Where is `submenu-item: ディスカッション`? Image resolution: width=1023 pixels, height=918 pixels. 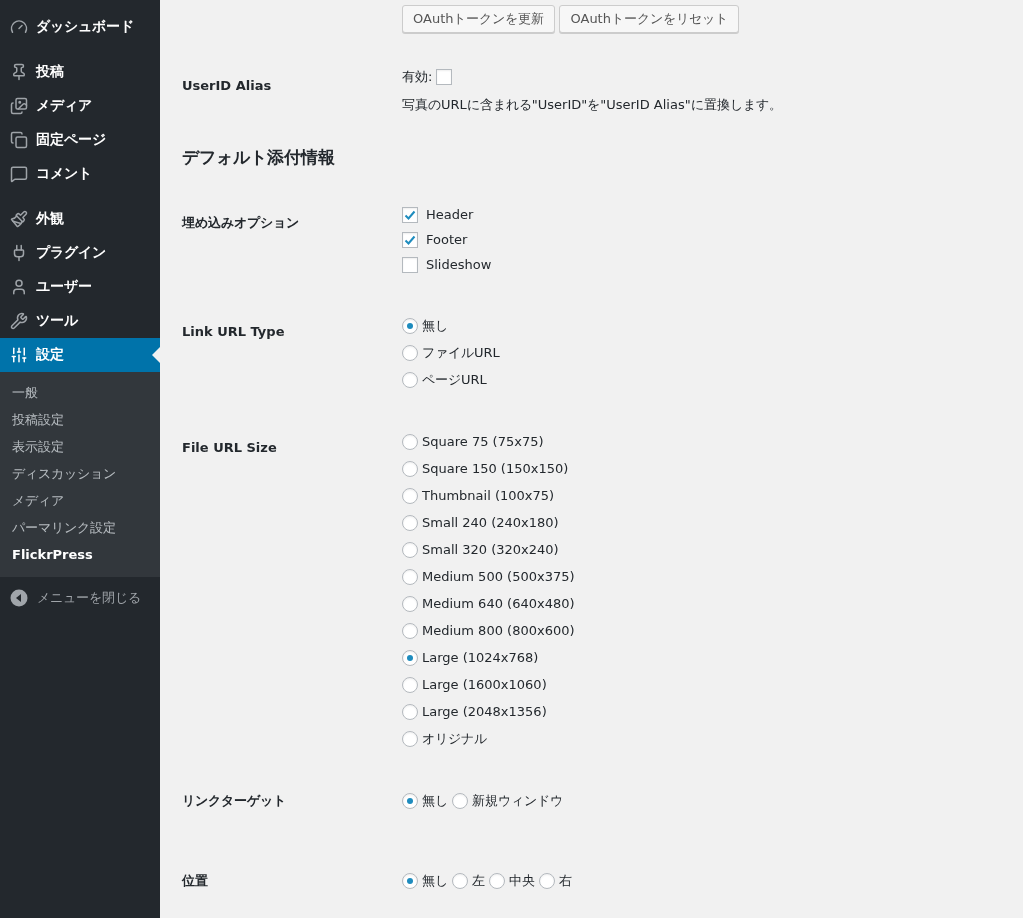
submenu-item: ディスカッション is located at coordinates (80, 473).